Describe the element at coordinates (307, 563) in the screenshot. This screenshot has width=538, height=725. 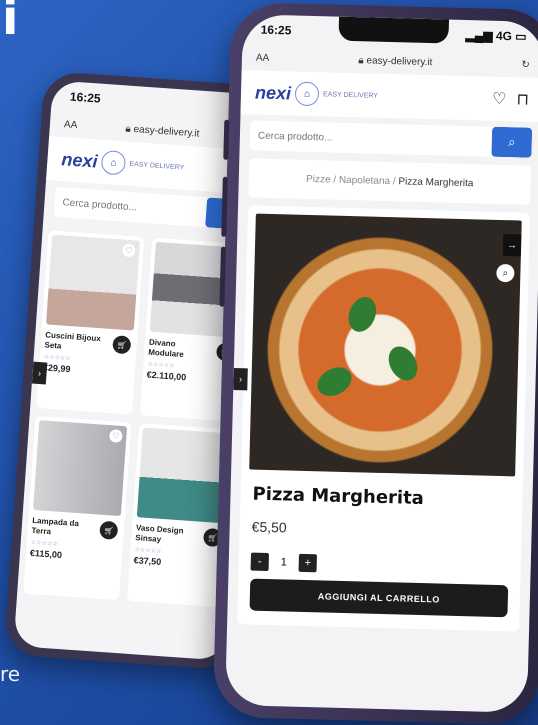
I see `quantity-increase-button: +` at that location.